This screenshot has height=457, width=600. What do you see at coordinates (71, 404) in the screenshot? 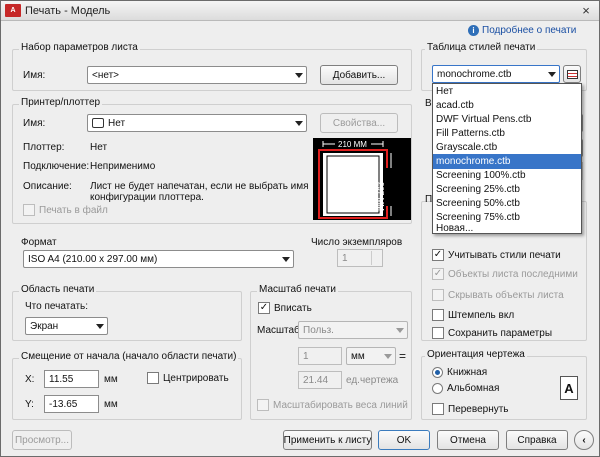
I see `offset-y-input: -13.65` at bounding box center [71, 404].